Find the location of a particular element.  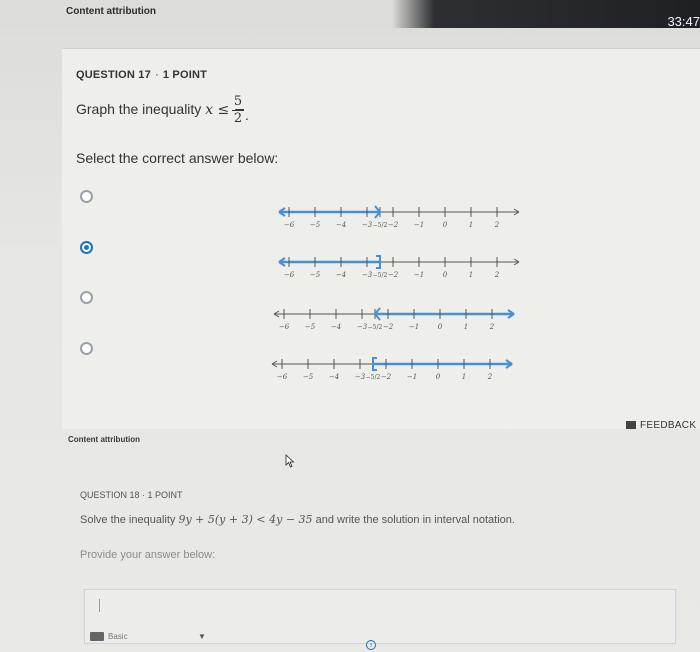

feedback-icon is located at coordinates (631, 425).